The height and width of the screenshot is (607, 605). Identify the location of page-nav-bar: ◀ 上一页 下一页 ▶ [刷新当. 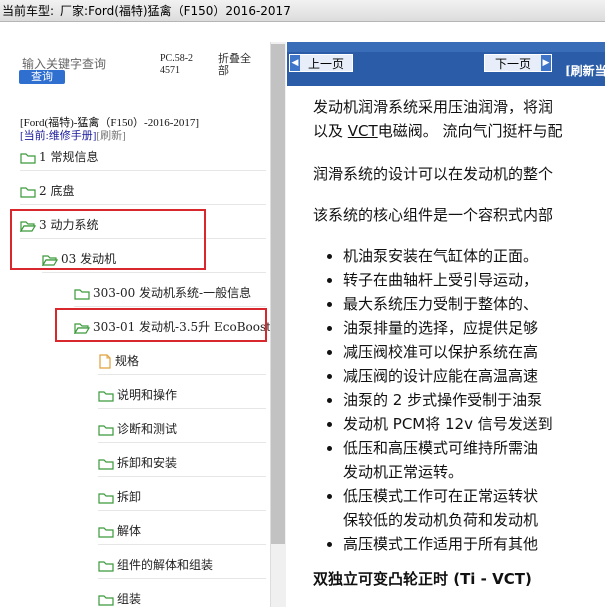
(446, 64).